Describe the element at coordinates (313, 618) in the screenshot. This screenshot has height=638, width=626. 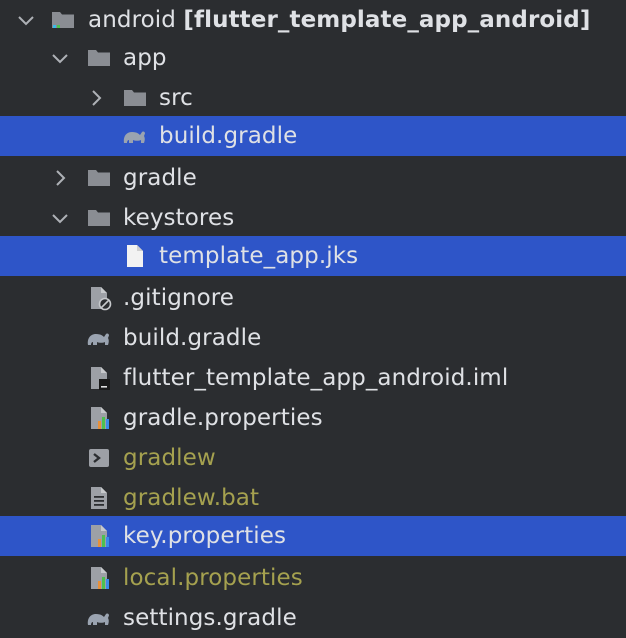
I see `tree-node-settings-gradle: settings.gradle` at that location.